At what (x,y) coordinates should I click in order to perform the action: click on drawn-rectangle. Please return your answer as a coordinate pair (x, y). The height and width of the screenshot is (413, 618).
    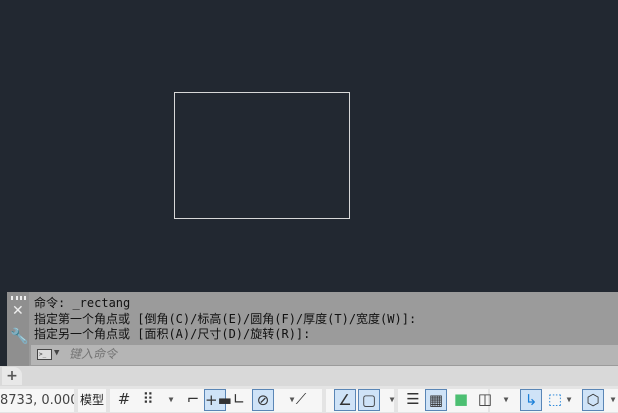
    Looking at the image, I should click on (262, 155).